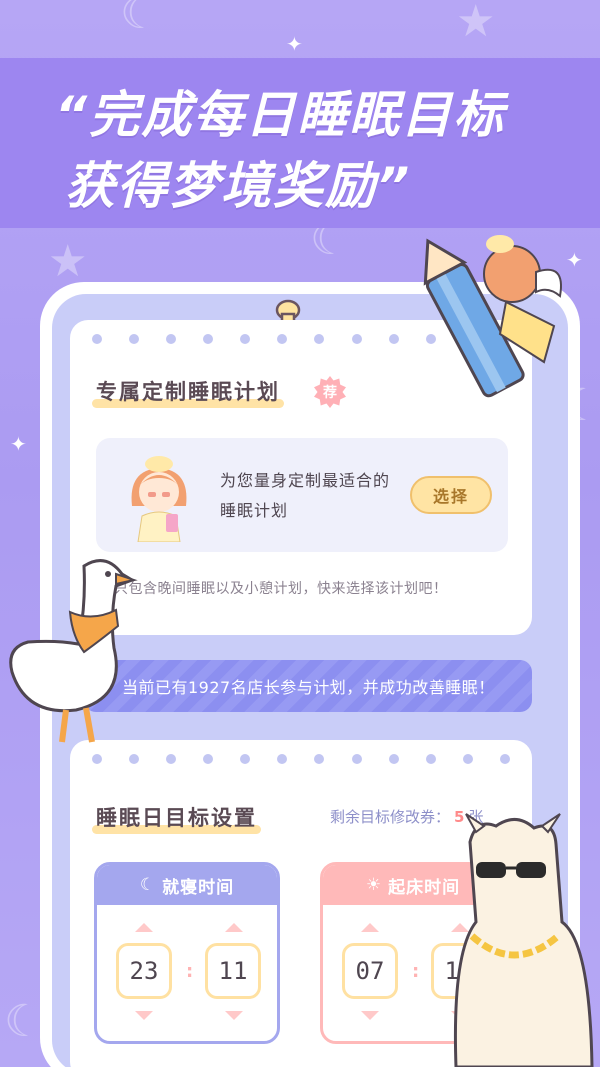 Image resolution: width=600 pixels, height=1067 pixels. What do you see at coordinates (281, 589) in the screenshot?
I see `plan-note: 只包含晚间睡眠以及小憩计划，快来选择该计划吧！` at bounding box center [281, 589].